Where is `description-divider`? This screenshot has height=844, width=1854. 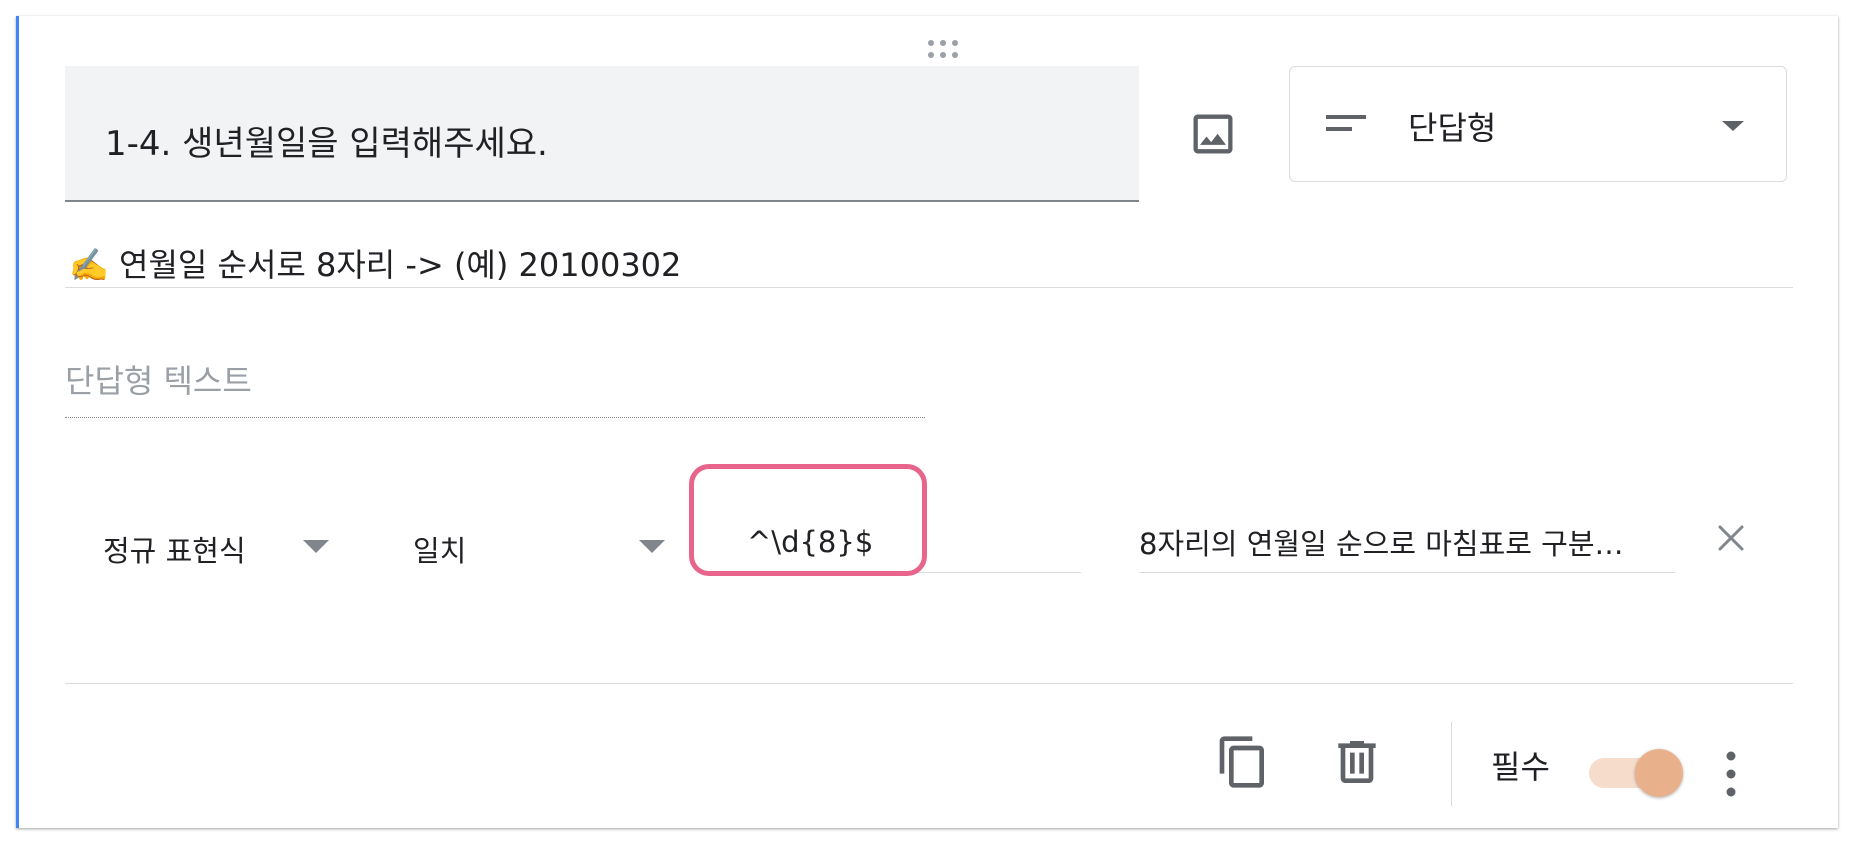
description-divider is located at coordinates (929, 287).